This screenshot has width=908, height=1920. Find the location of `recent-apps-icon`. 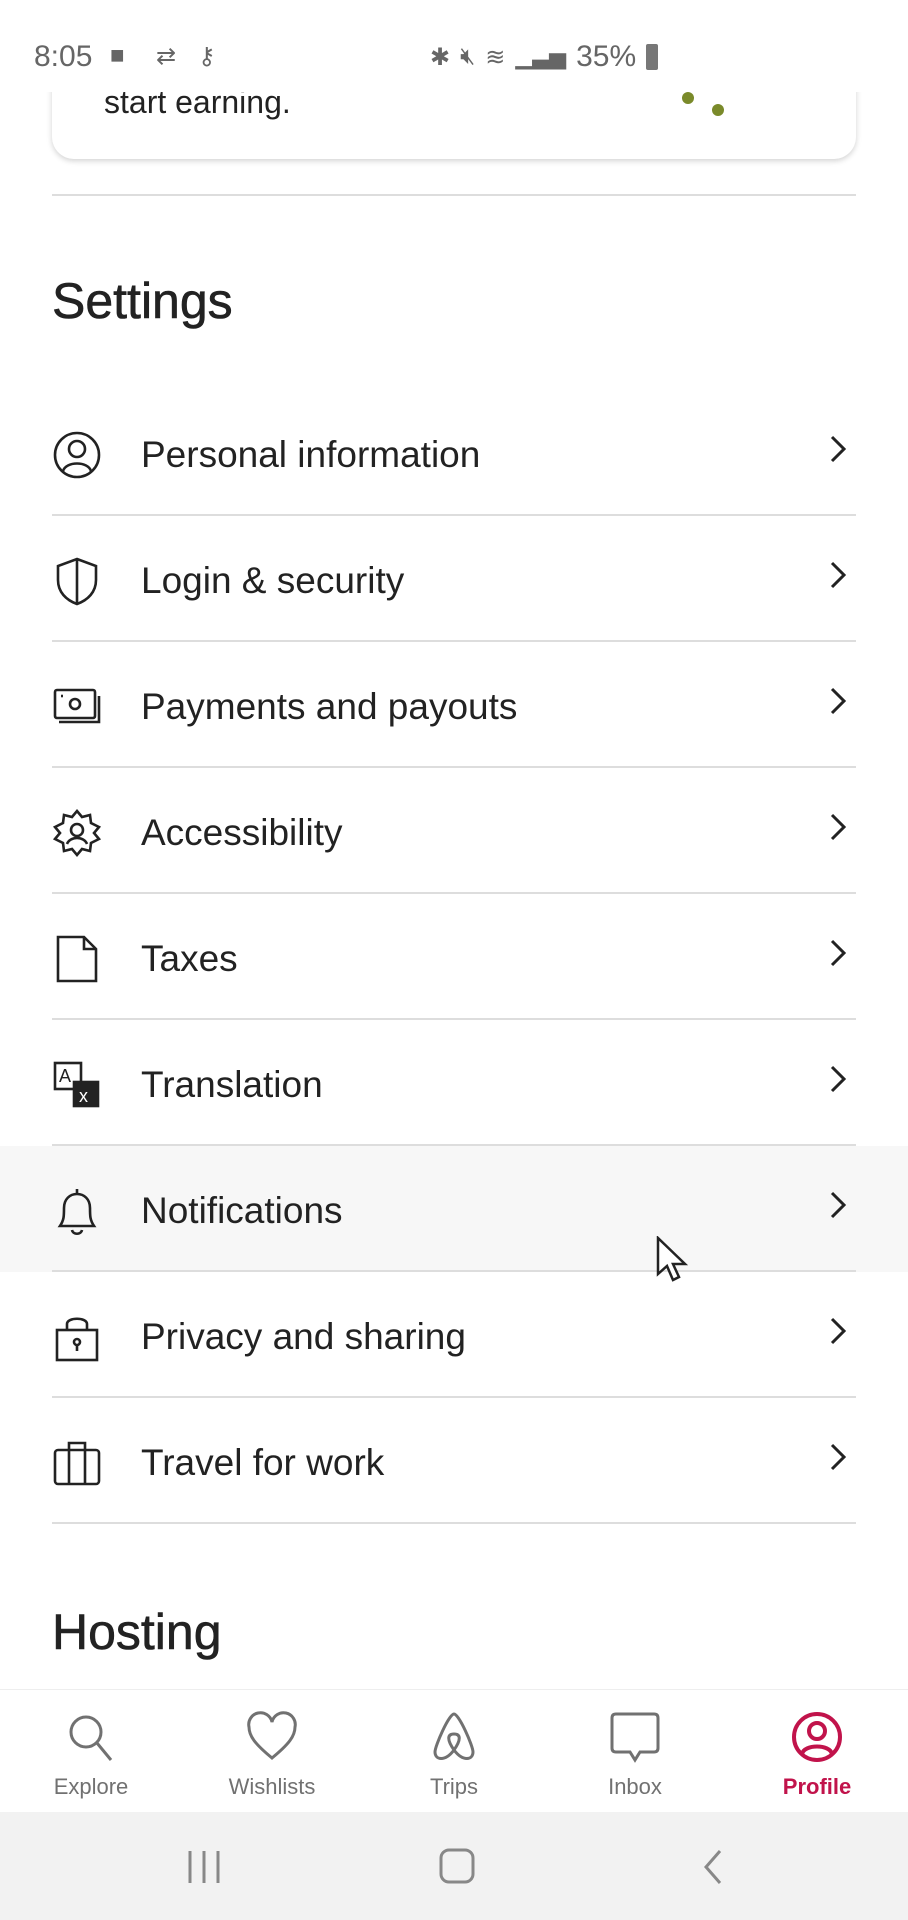

recent-apps-icon is located at coordinates (204, 1867).